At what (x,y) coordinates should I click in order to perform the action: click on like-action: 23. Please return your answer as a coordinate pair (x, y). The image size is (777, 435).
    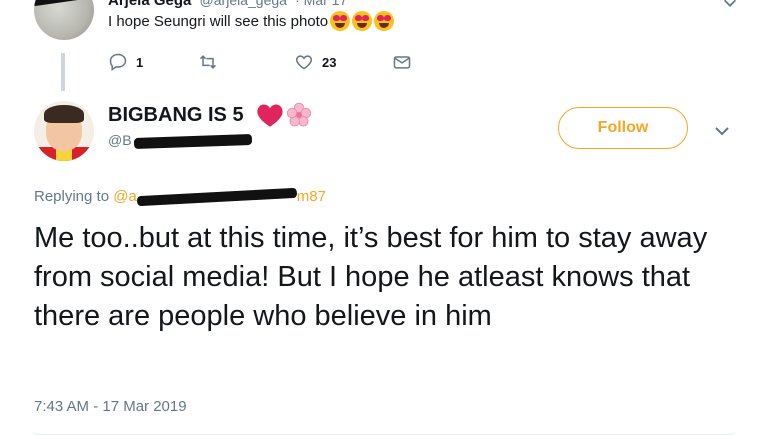
    Looking at the image, I should click on (343, 62).